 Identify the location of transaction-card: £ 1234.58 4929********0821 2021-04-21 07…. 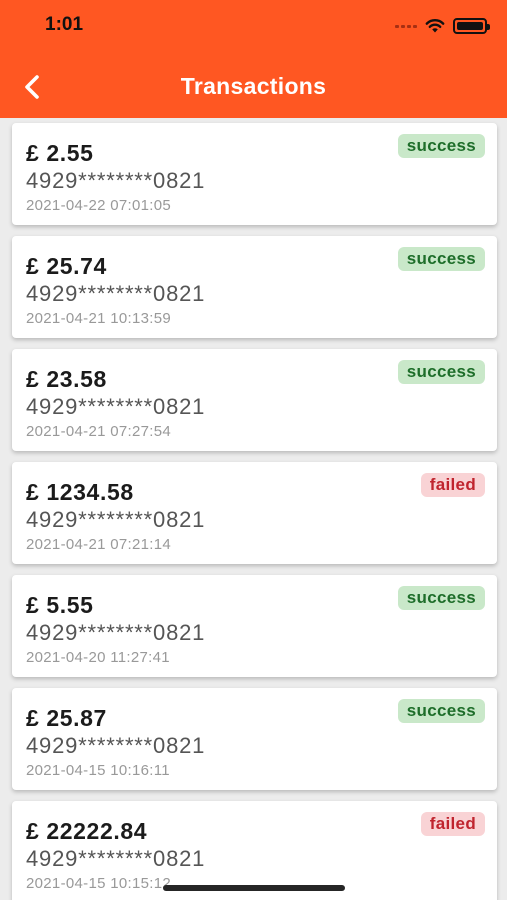
(254, 513).